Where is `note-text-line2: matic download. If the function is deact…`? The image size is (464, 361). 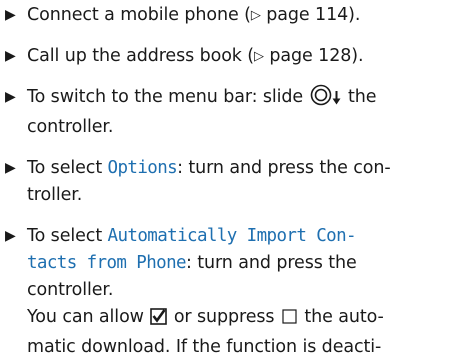
note-text-line2: matic download. If the function is deact… is located at coordinates (204, 347).